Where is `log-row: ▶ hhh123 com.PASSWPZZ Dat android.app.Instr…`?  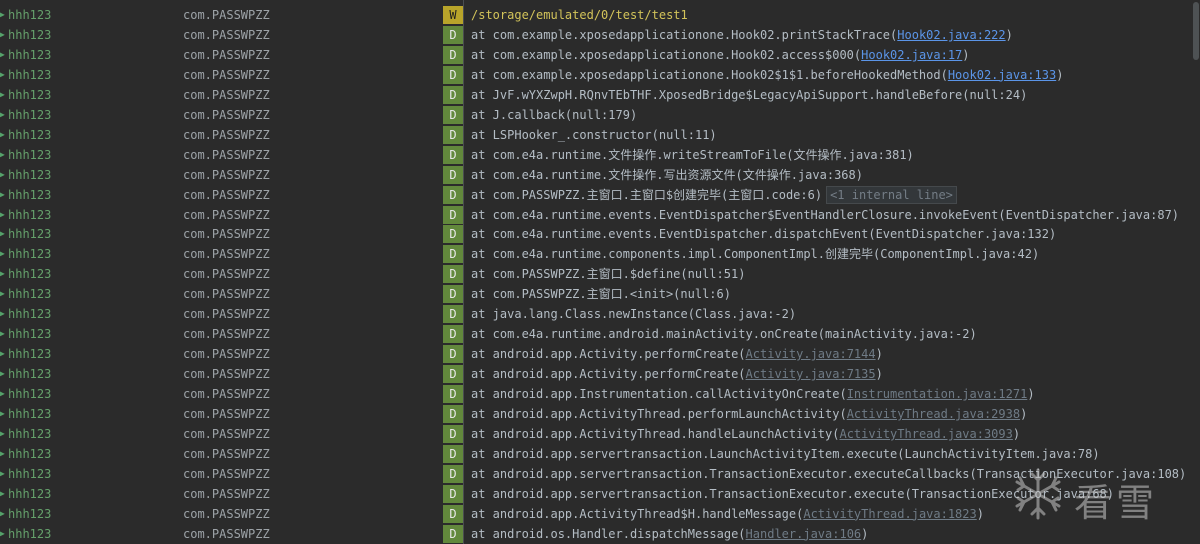
log-row: ▶ hhh123 com.PASSWPZZ Dat android.app.Instr… is located at coordinates (596, 394).